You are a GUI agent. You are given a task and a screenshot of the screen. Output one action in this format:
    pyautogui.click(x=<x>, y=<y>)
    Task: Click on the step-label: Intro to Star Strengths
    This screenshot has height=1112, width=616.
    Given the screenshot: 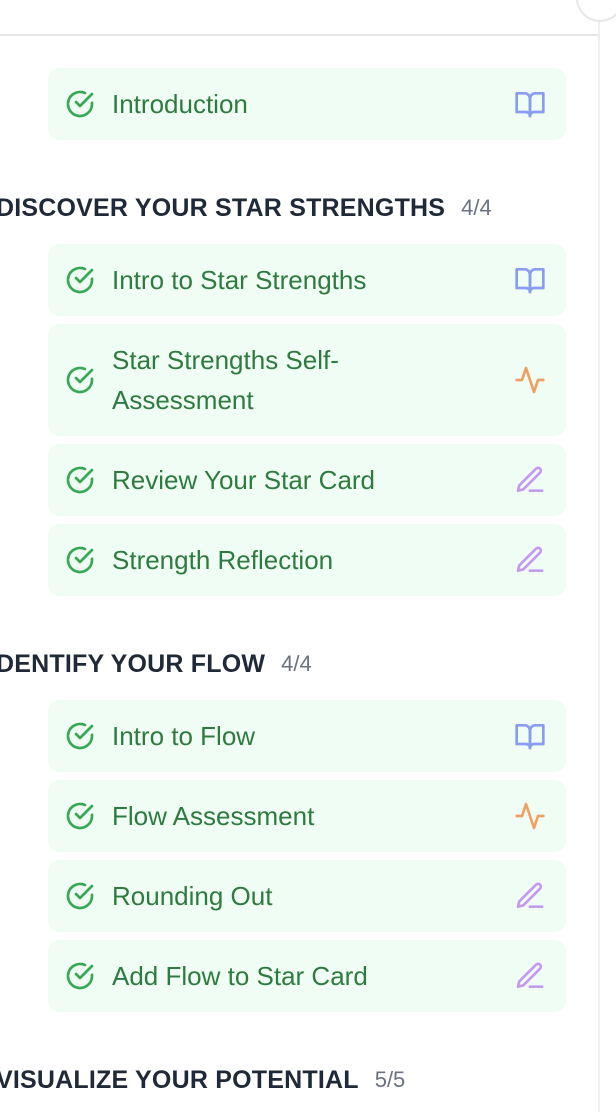 What is the action you would take?
    pyautogui.click(x=239, y=280)
    